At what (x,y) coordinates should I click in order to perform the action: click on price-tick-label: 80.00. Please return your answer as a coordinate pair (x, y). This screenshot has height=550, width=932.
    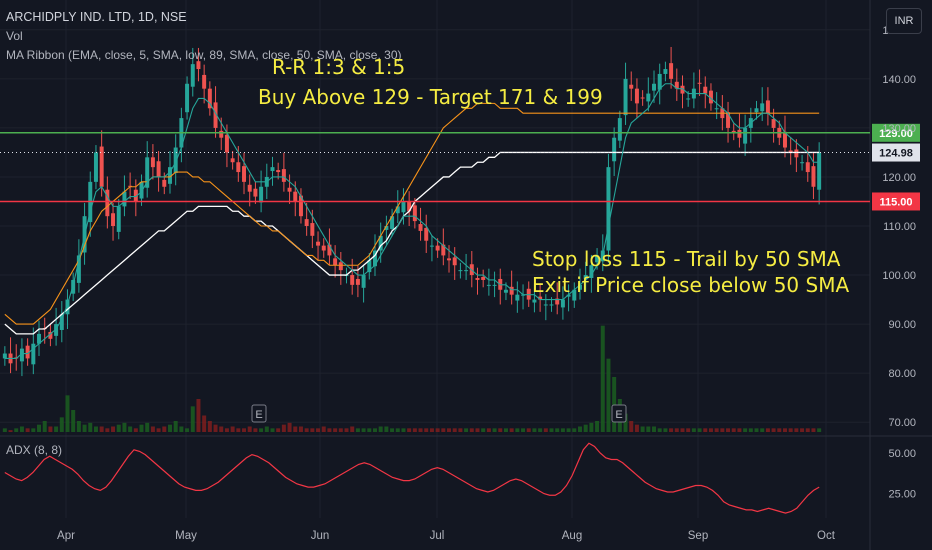
    Looking at the image, I should click on (902, 374).